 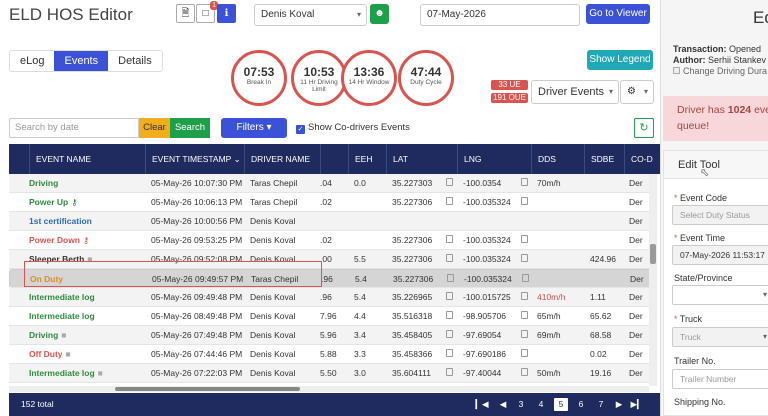 What do you see at coordinates (135, 61) in the screenshot?
I see `tab-details: Details` at bounding box center [135, 61].